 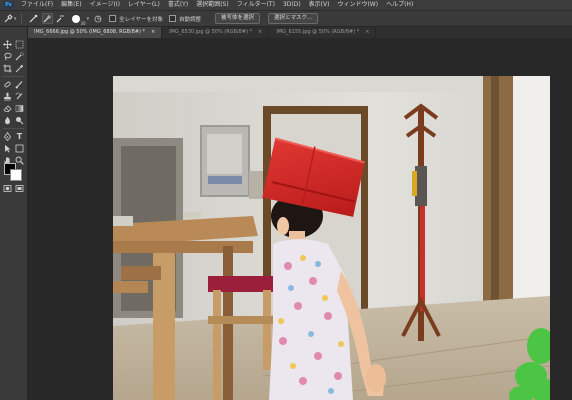 I want to click on type-icon: T, so click(x=19, y=136).